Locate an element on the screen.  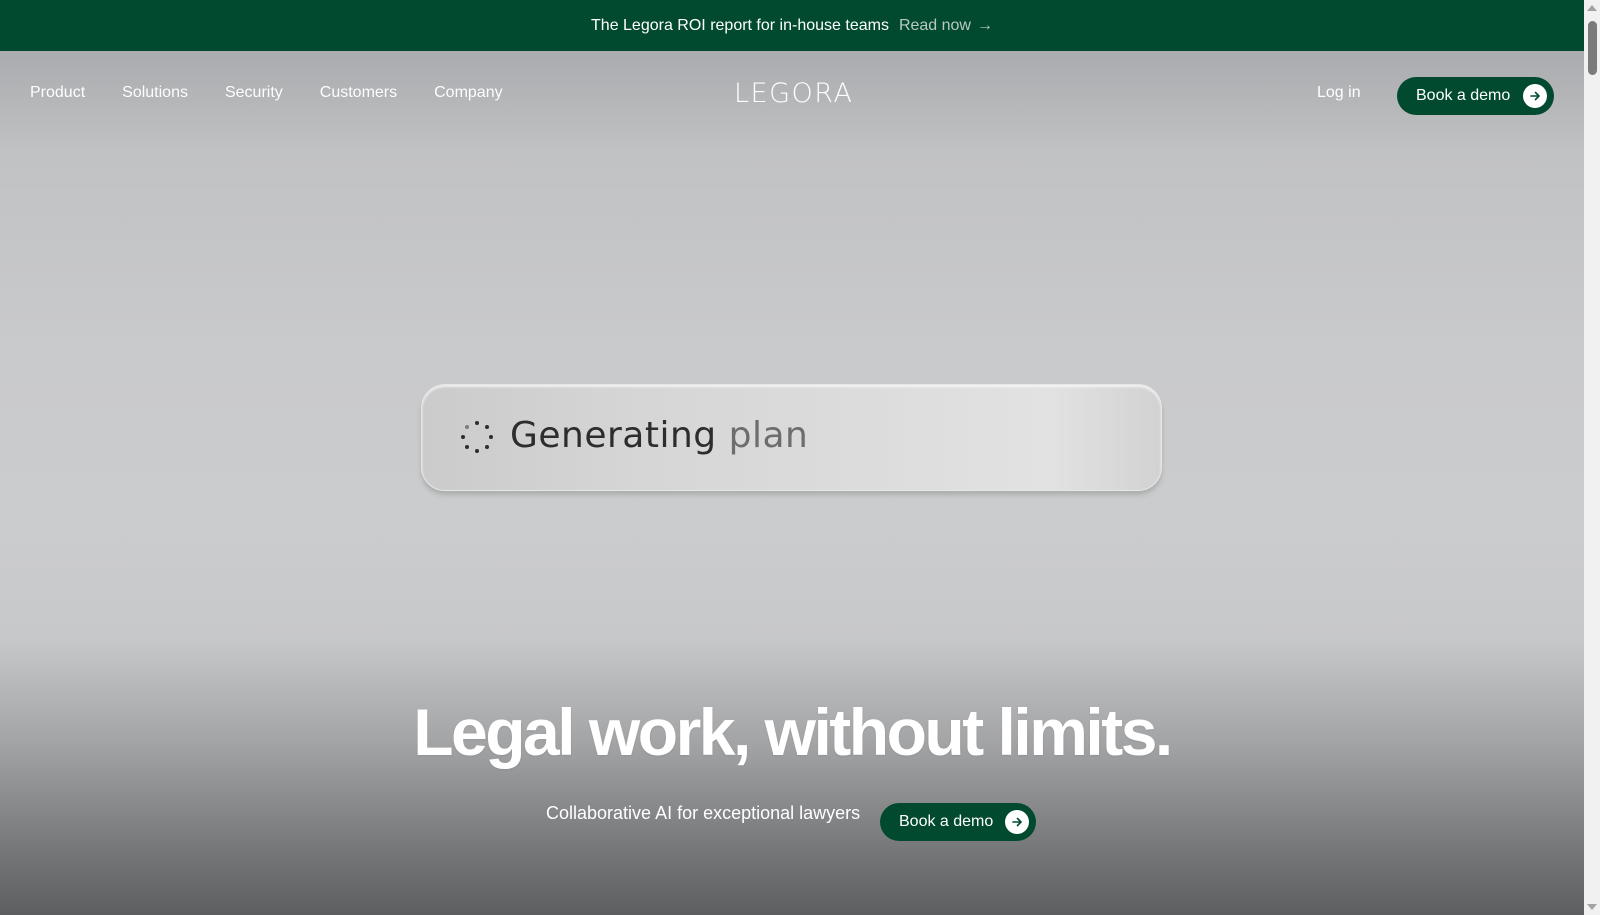
generating-plan-status: Generating plan is located at coordinates (659, 435).